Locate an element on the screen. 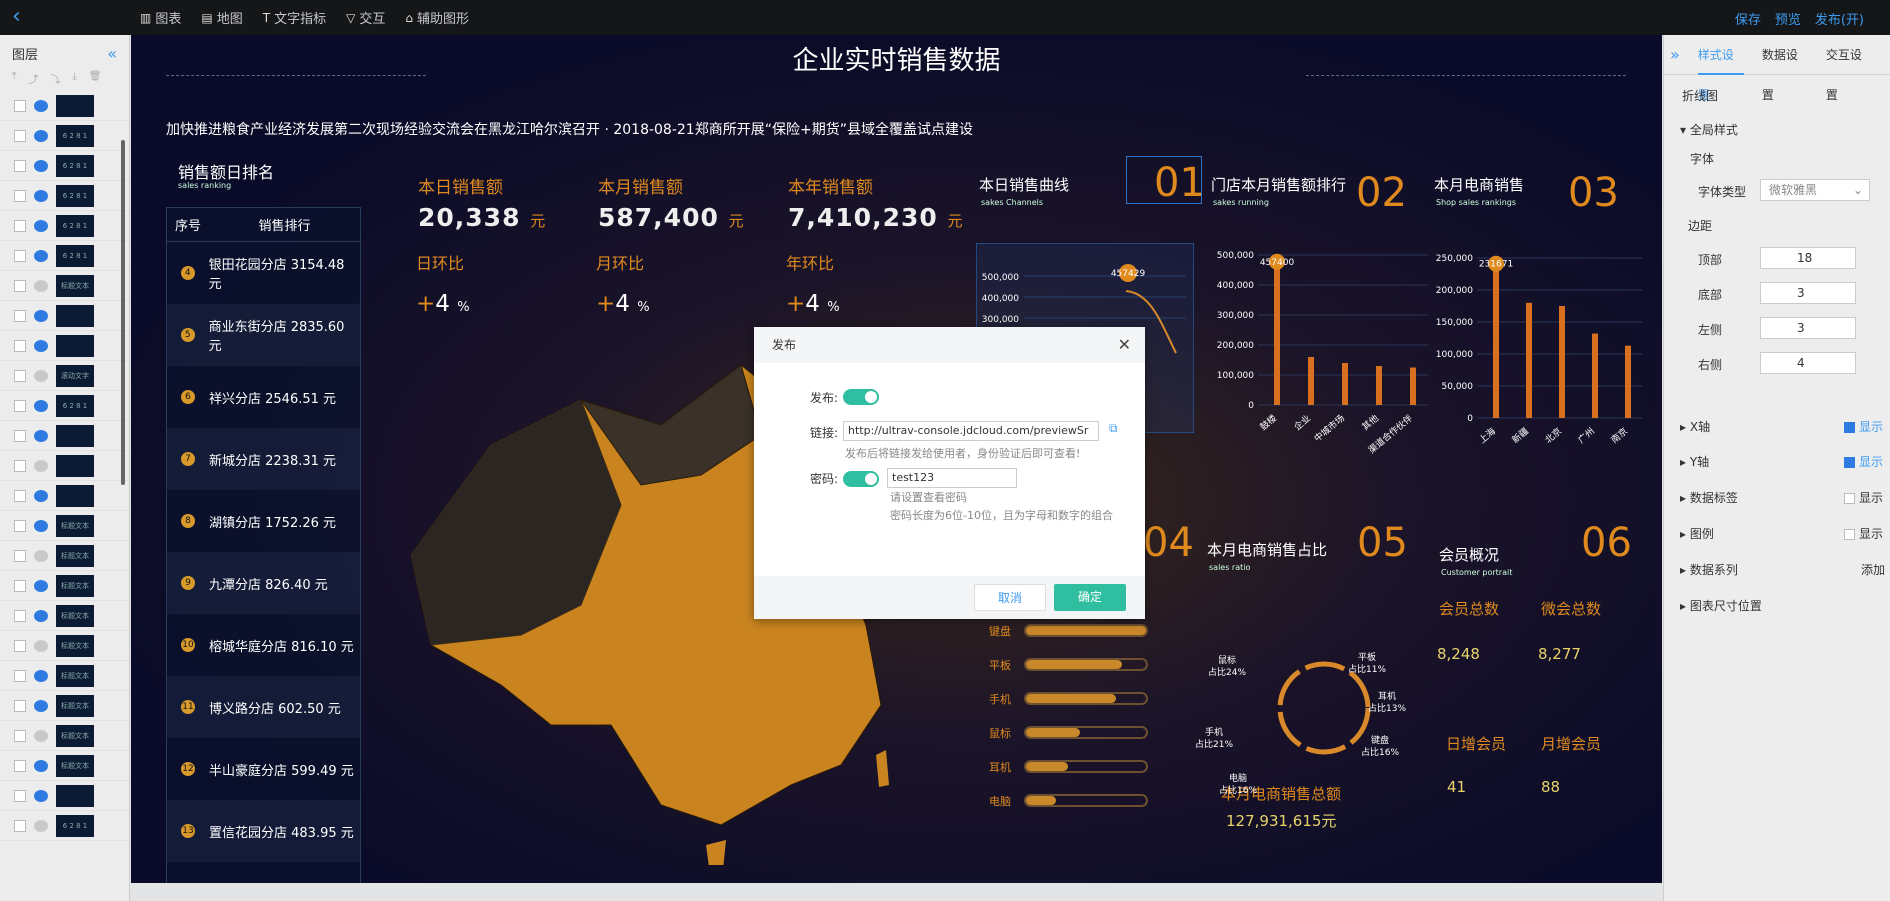 The height and width of the screenshot is (901, 1890). cancel-button: 取消 is located at coordinates (1010, 597).